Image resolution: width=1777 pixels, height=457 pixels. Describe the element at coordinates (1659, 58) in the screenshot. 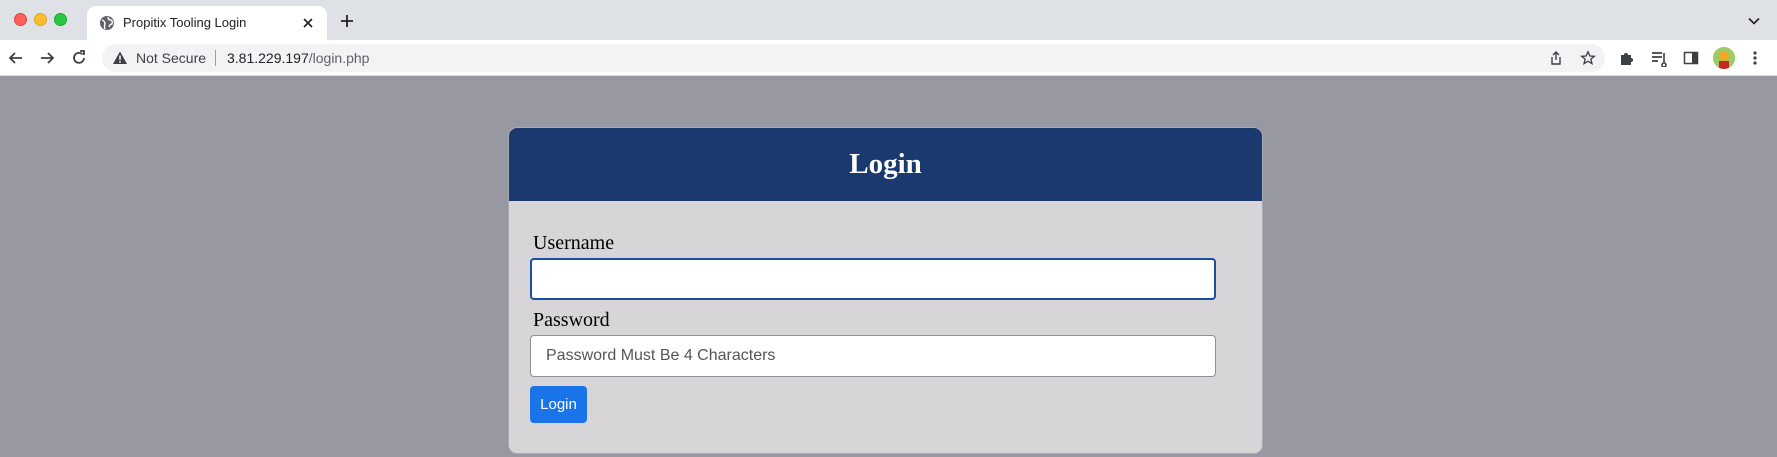

I see `reading-list-icon` at that location.